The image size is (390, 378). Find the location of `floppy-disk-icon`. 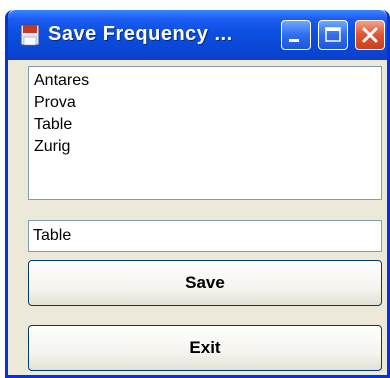

floppy-disk-icon is located at coordinates (30, 35).